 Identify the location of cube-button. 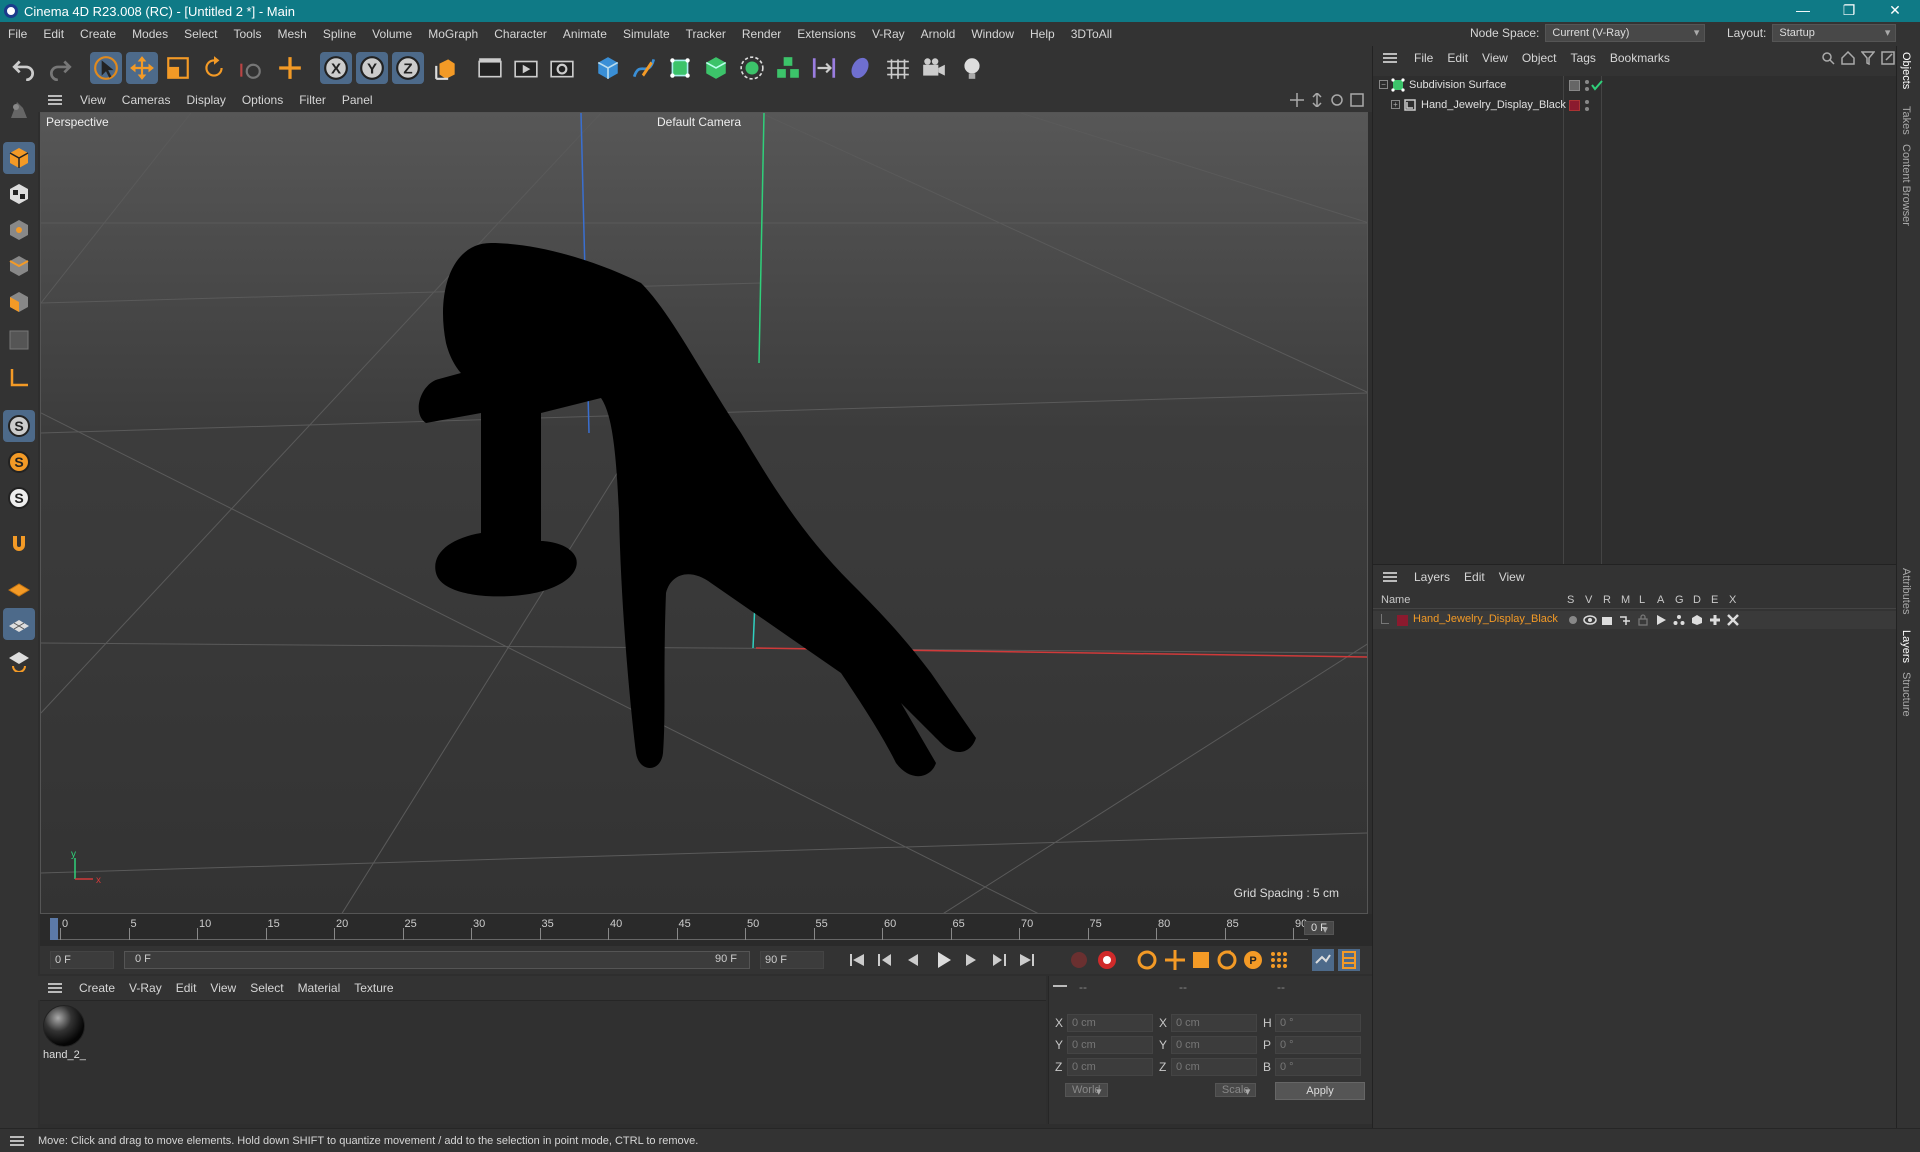
(608, 68).